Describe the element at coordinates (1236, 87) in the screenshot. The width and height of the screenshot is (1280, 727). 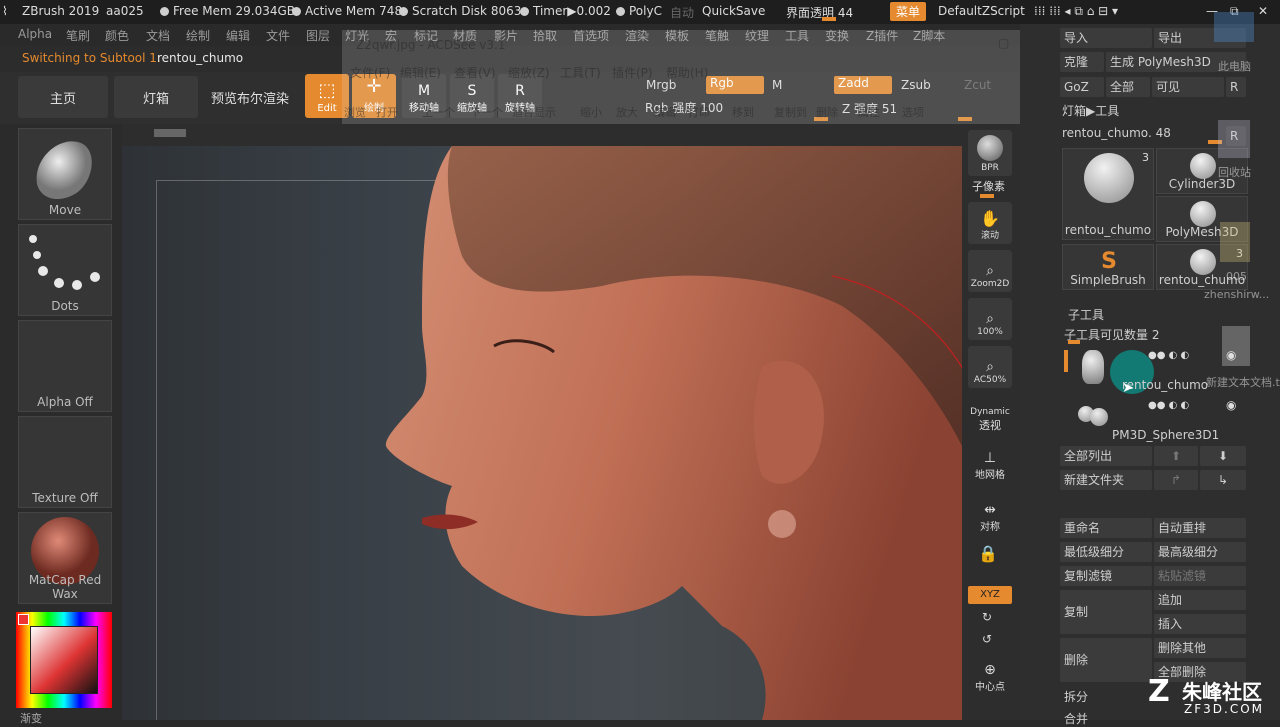
I see `r-button: R` at that location.